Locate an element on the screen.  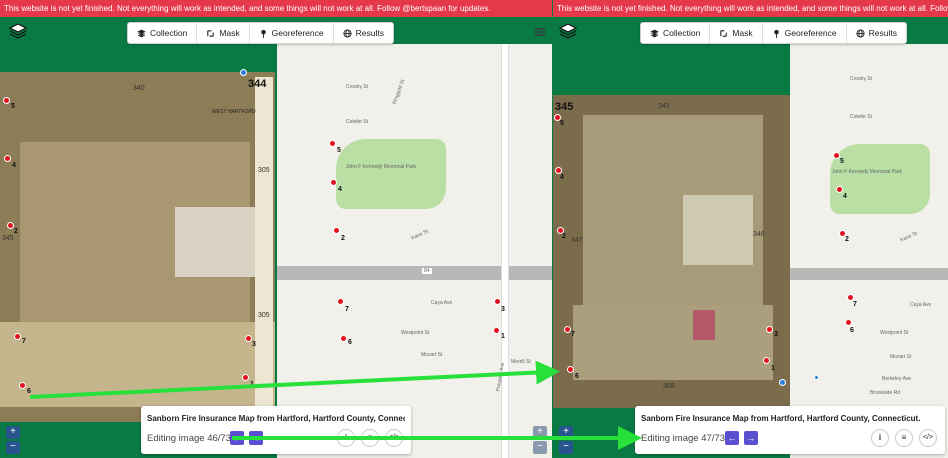
map-zoom-in-button: + is located at coordinates (540, 432).